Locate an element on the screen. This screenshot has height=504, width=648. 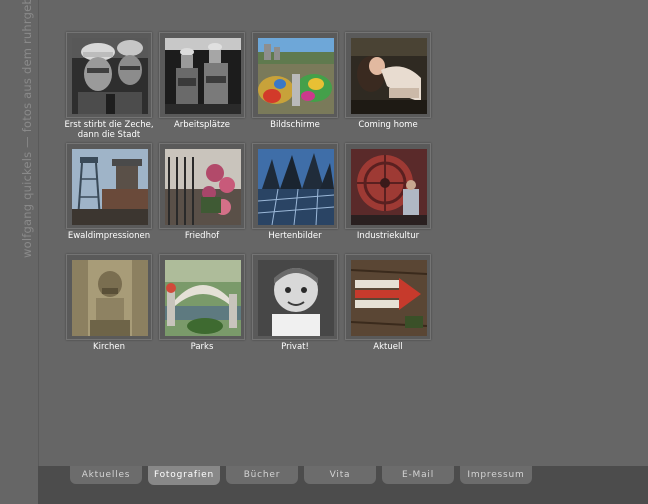
wheel-machine-photo is located at coordinates (389, 187).